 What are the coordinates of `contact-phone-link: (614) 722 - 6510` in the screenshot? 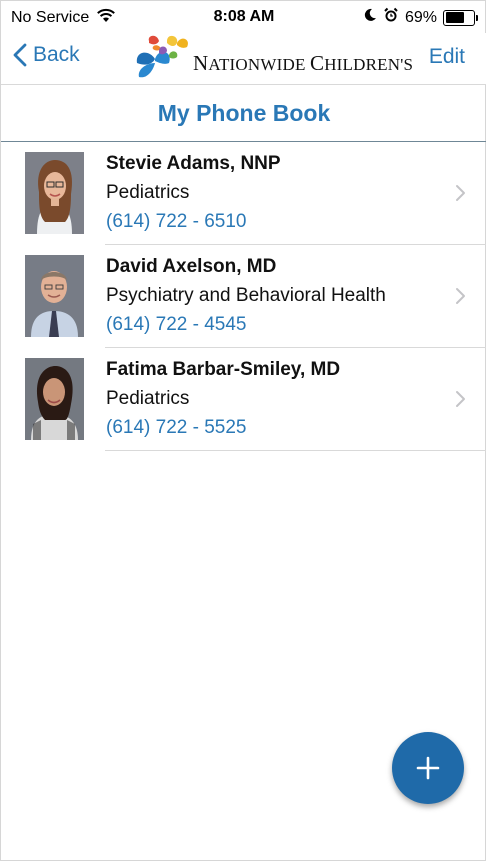 It's located at (193, 222).